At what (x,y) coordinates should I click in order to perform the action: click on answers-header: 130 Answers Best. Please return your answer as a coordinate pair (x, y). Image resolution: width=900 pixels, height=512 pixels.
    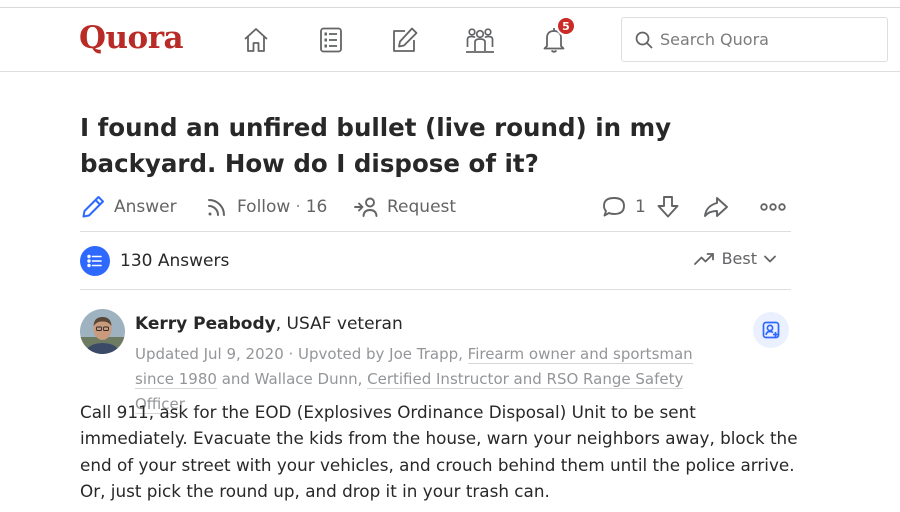
    Looking at the image, I should click on (435, 261).